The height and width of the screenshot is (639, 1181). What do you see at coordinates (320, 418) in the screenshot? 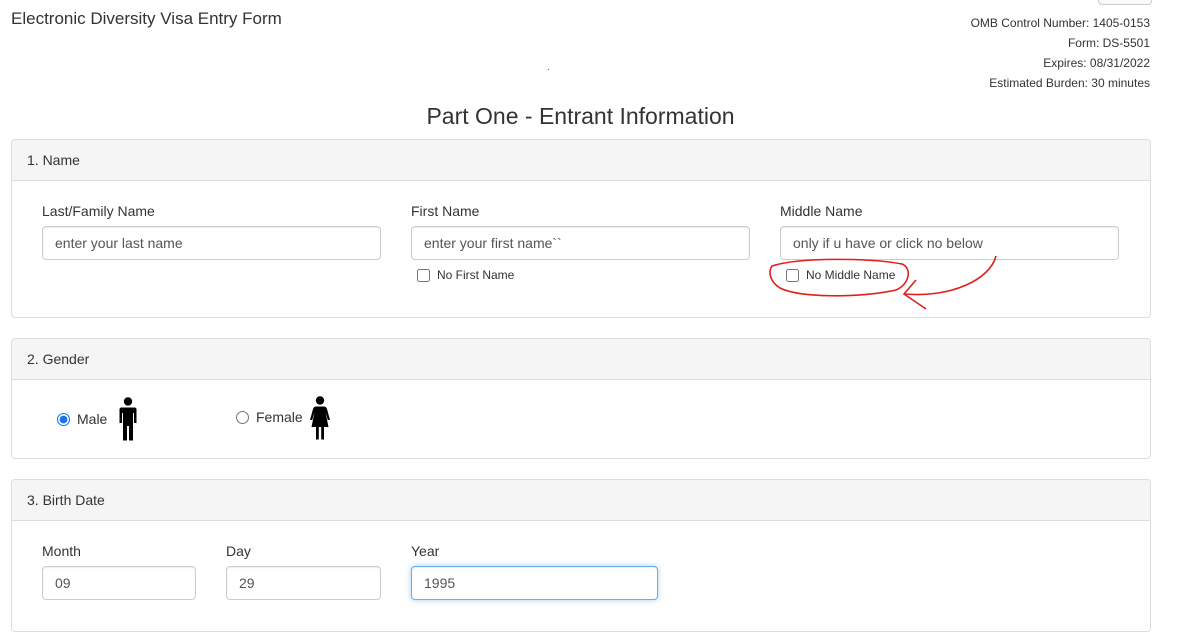
I see `female-person-icon` at bounding box center [320, 418].